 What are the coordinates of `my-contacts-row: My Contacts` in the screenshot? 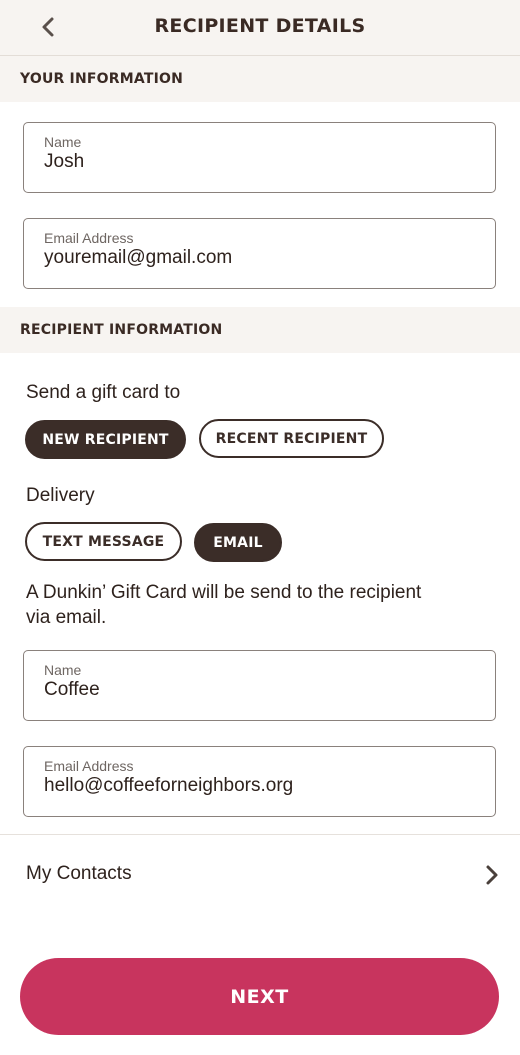 It's located at (260, 875).